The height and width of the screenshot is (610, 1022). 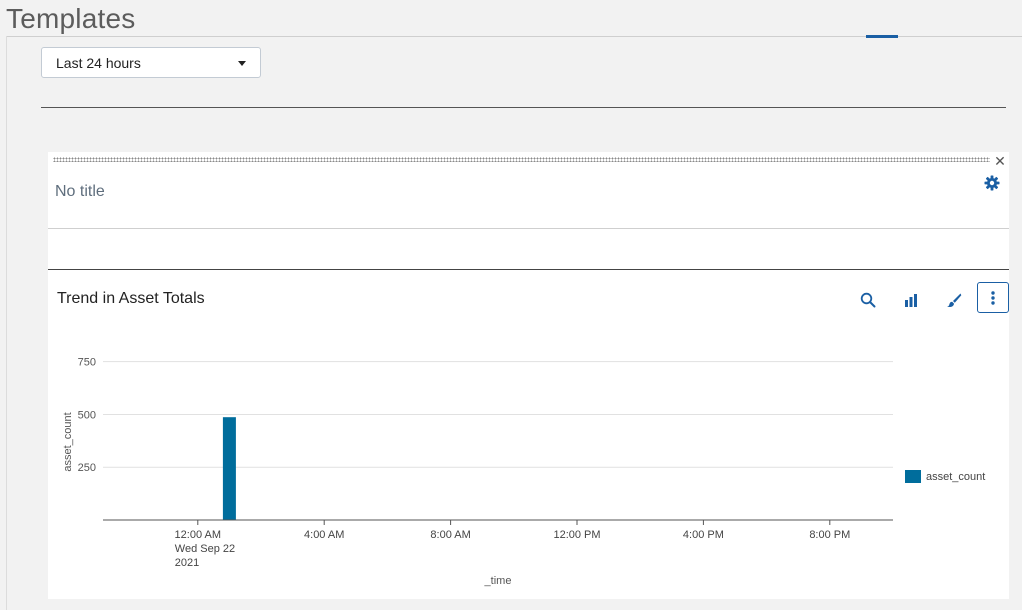 What do you see at coordinates (198, 535) in the screenshot?
I see `x-tick-label: 12:00 AM` at bounding box center [198, 535].